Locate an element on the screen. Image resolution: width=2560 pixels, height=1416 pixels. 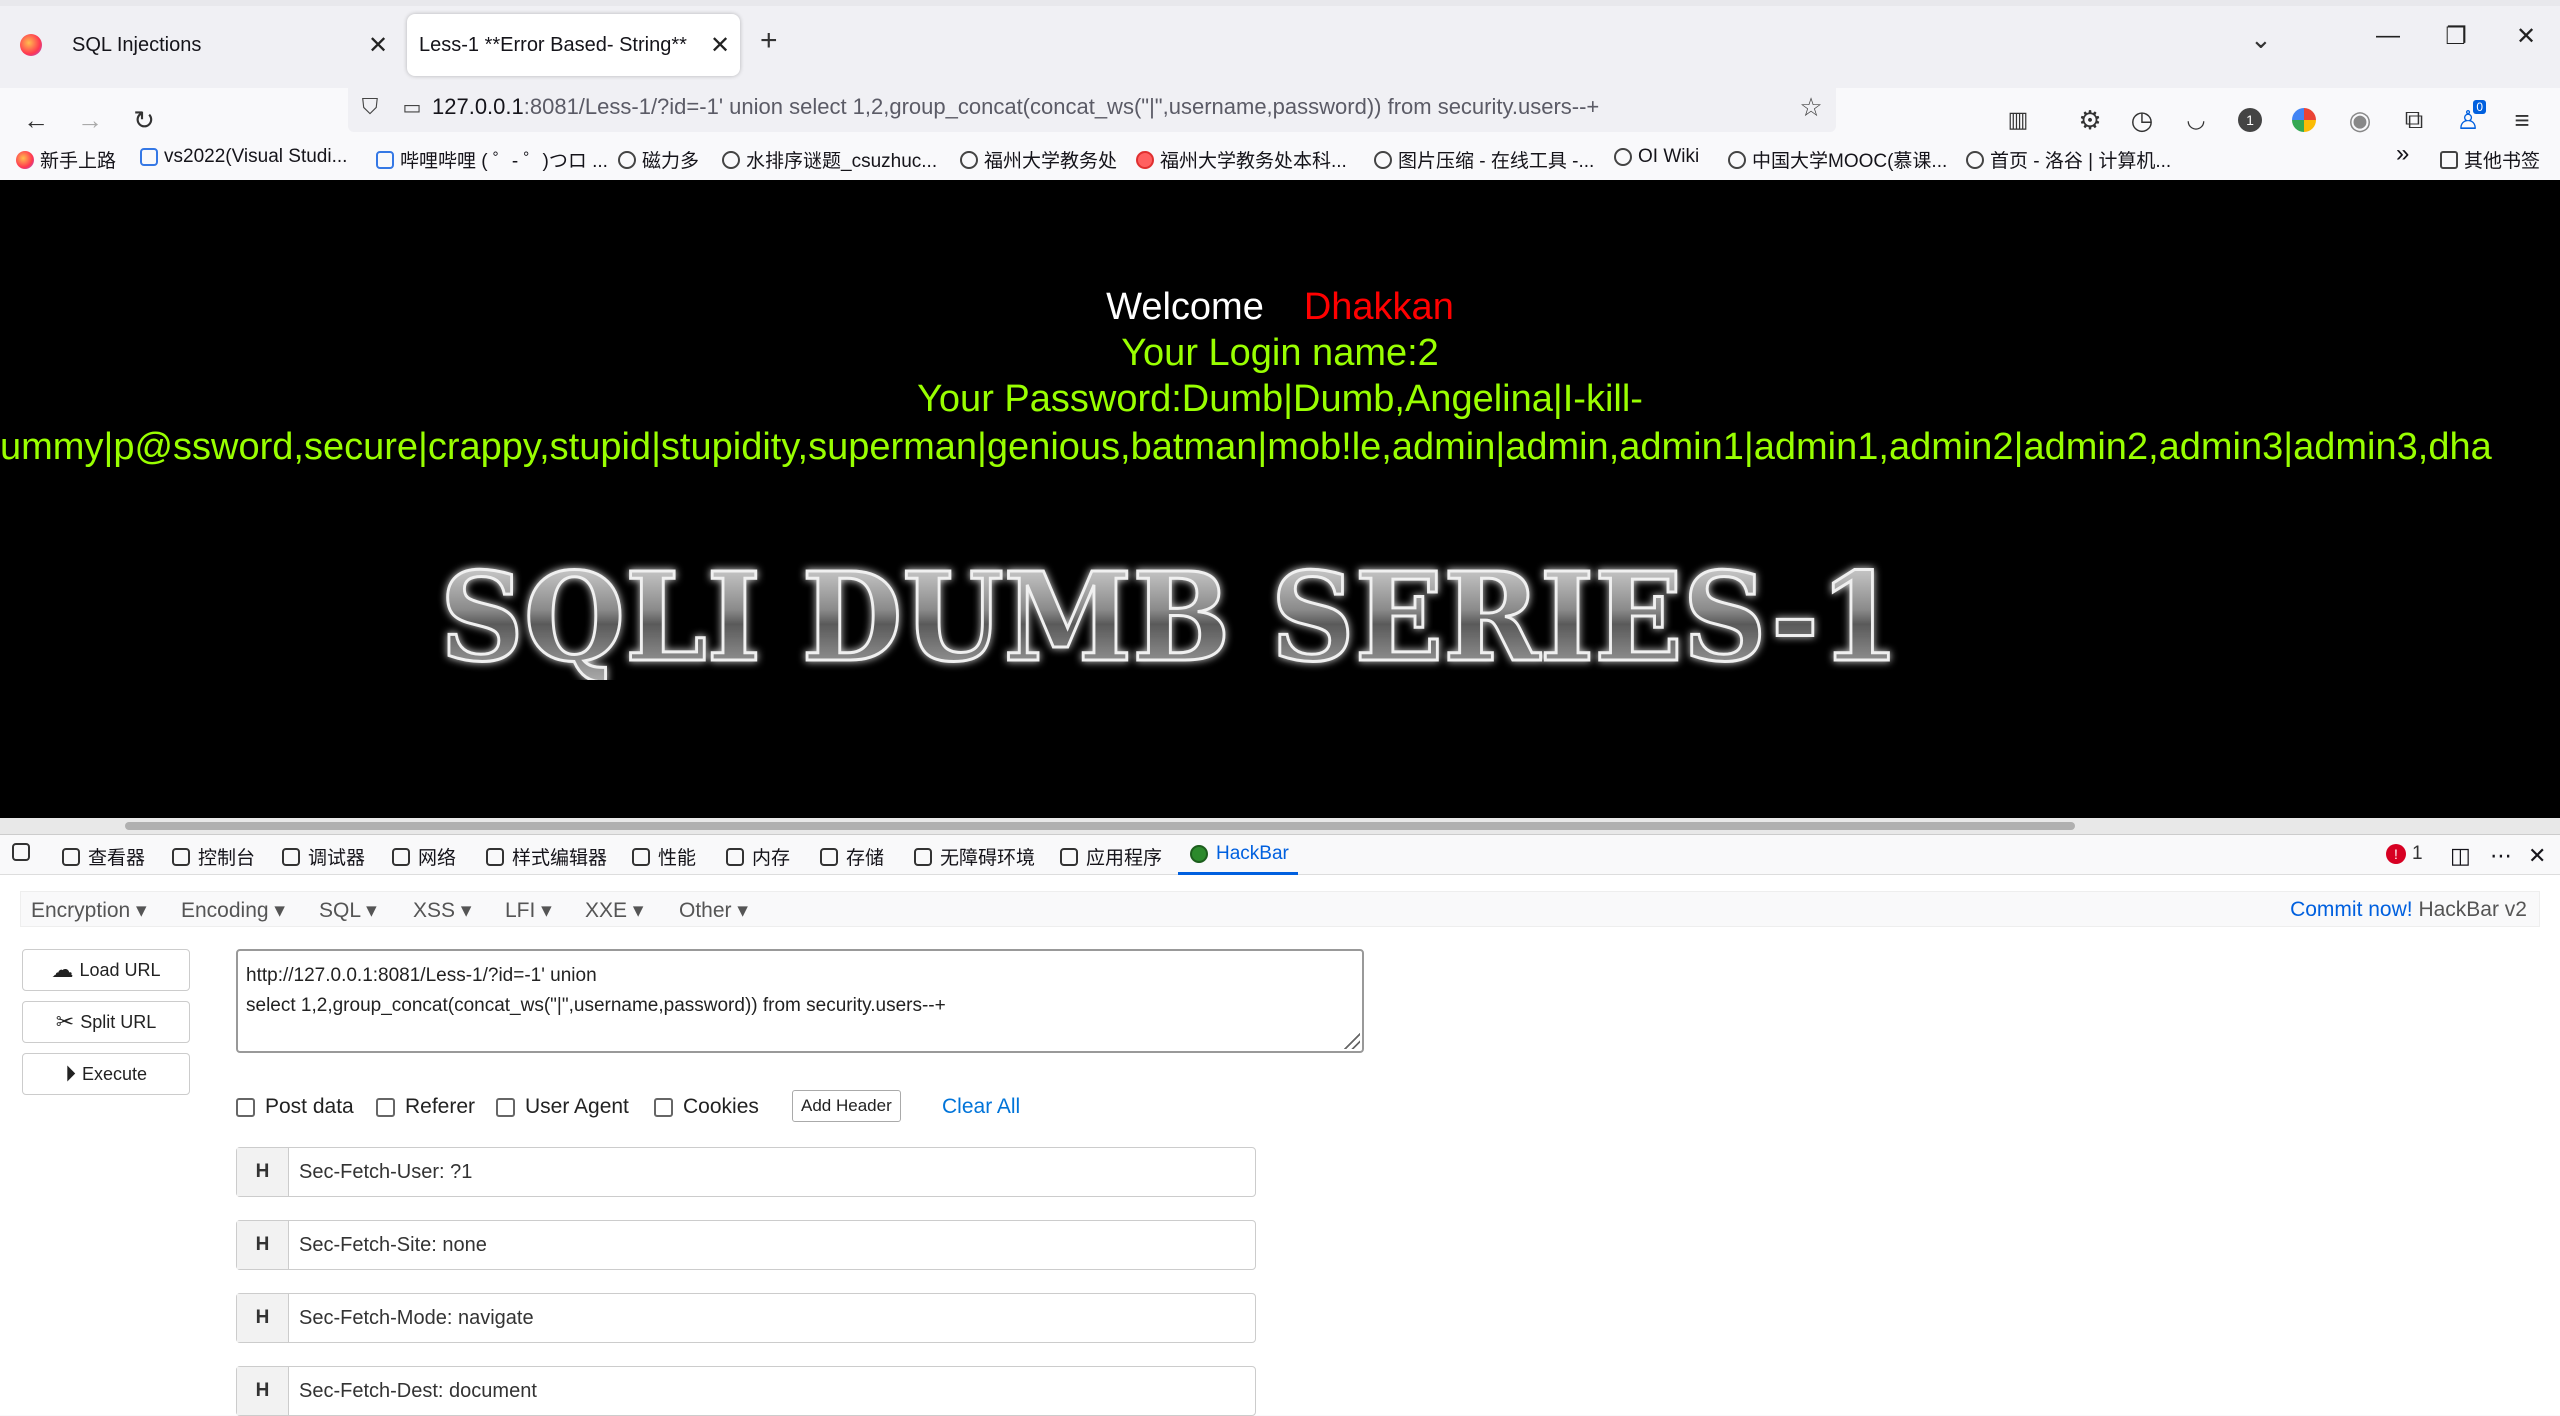
menu-sql: SQL ▾ is located at coordinates (348, 910).